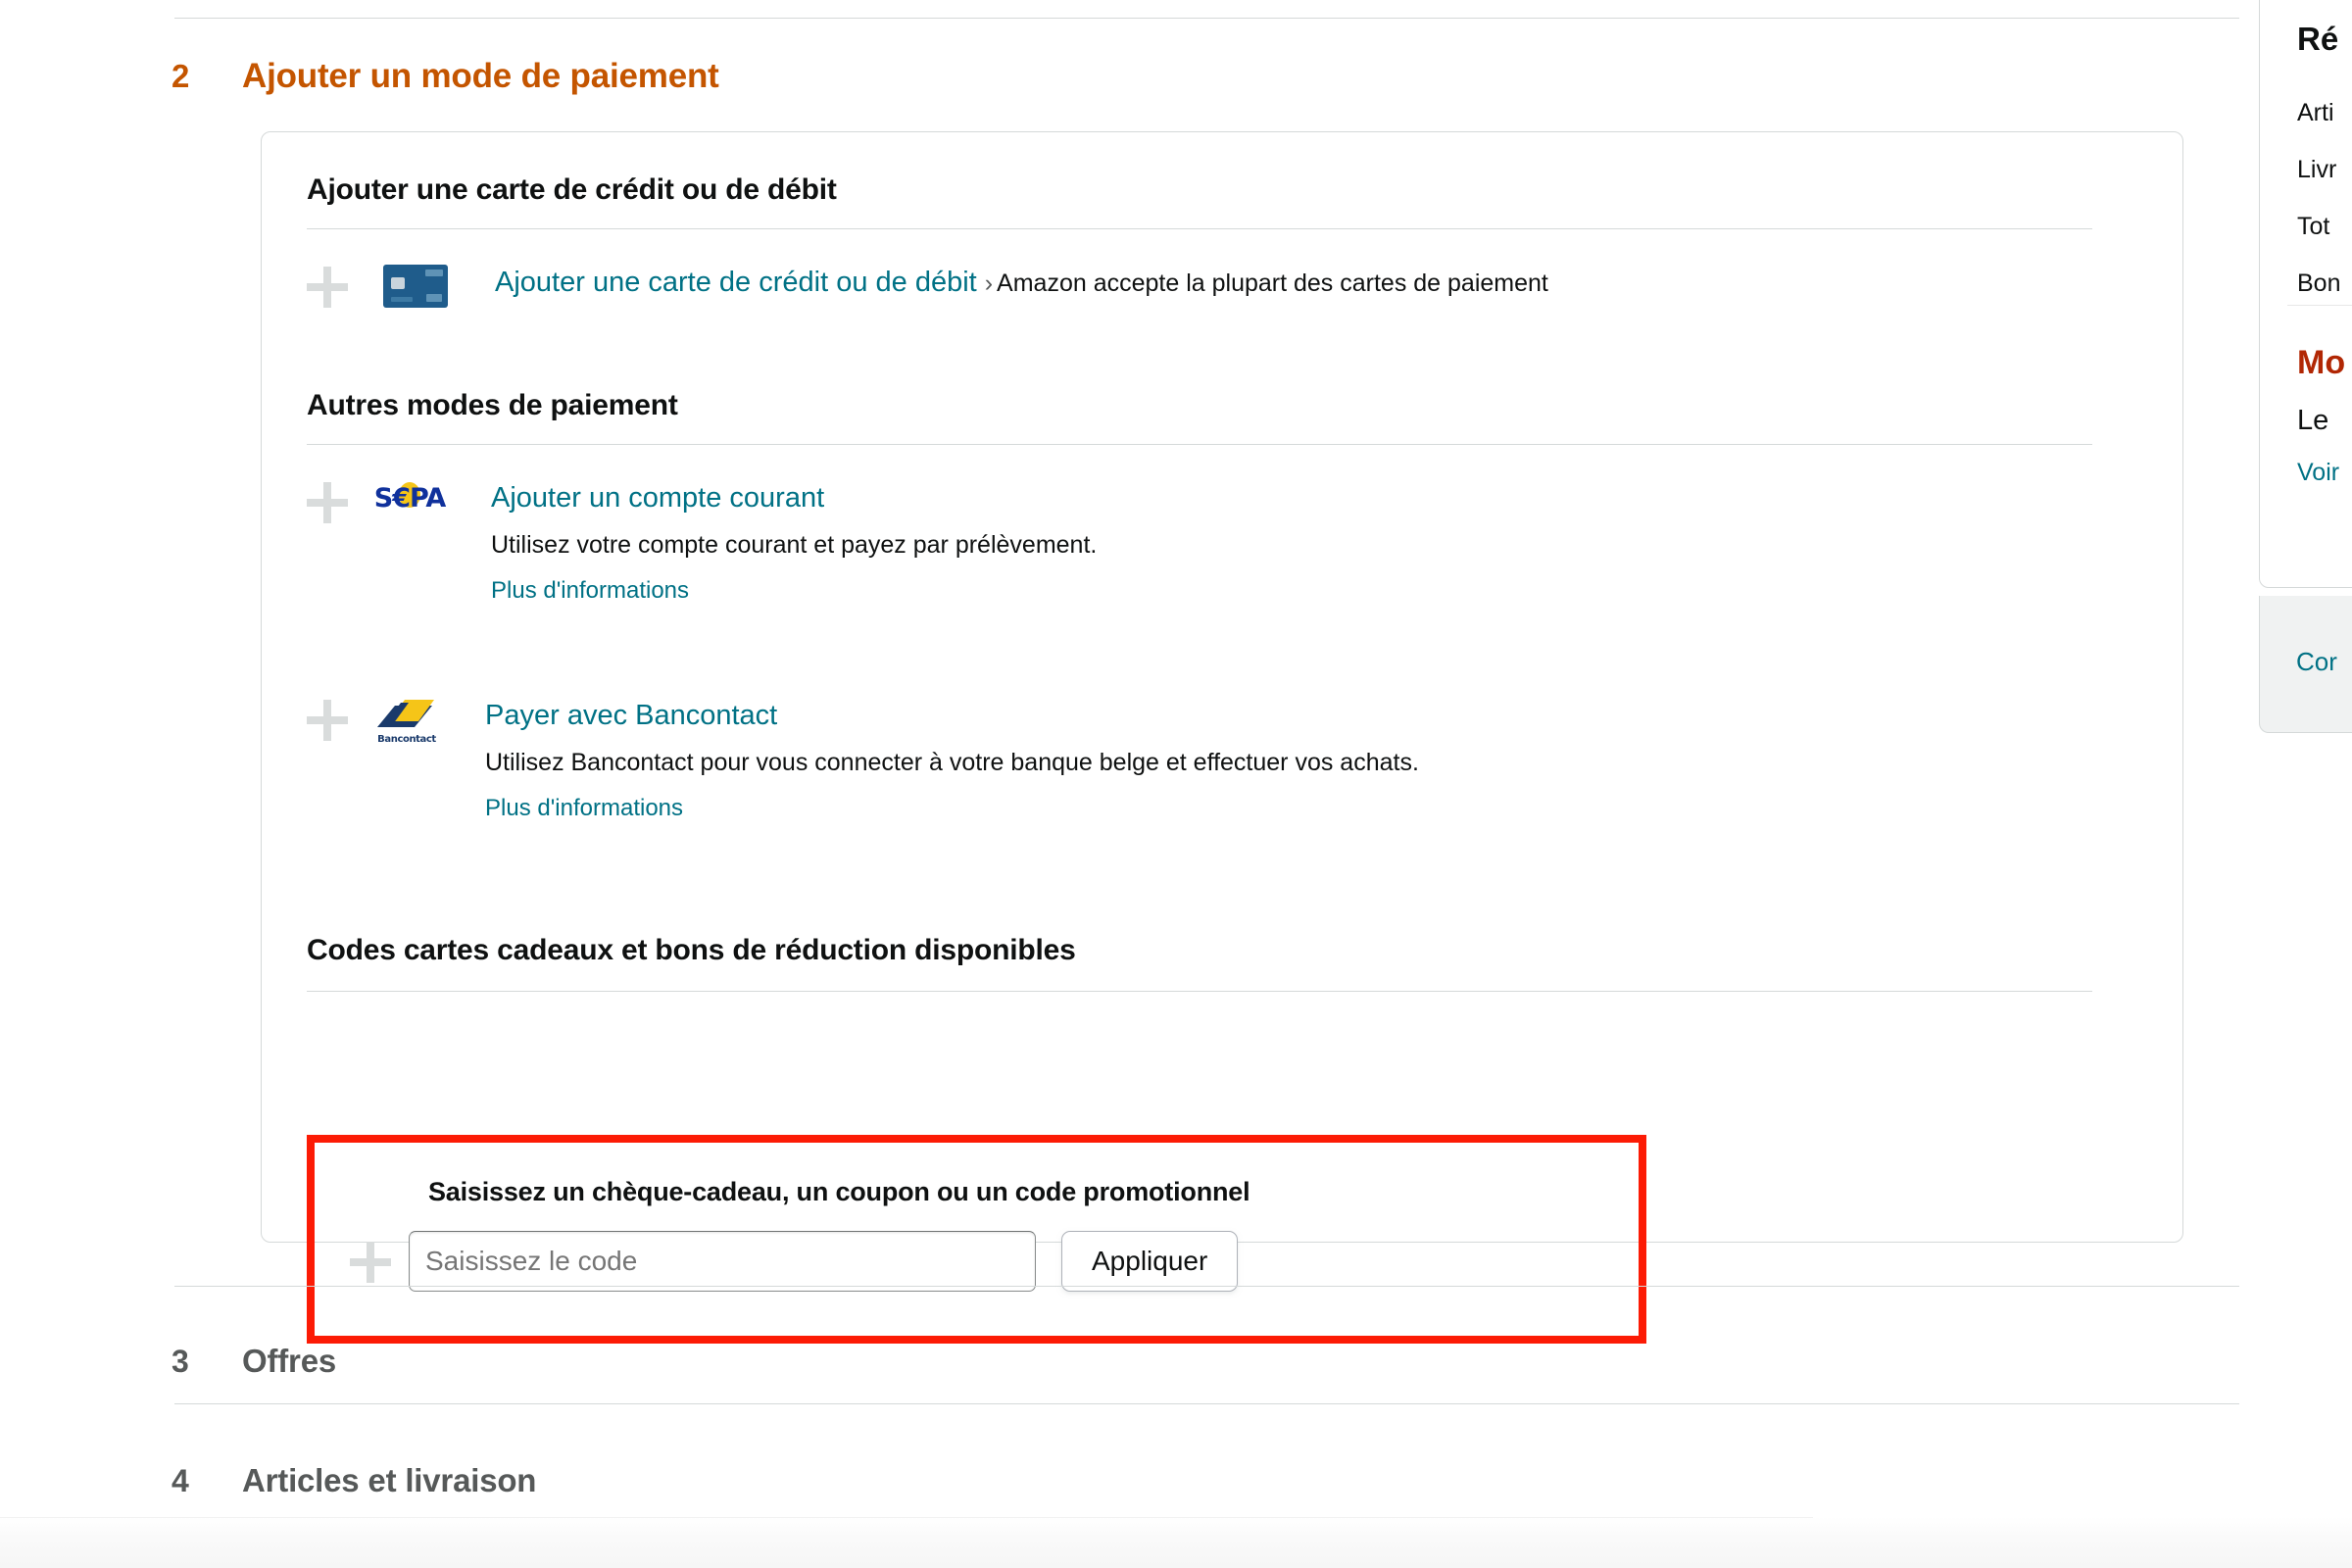 The height and width of the screenshot is (1568, 2352). What do you see at coordinates (989, 283) in the screenshot?
I see `chevron-right-icon: ›` at bounding box center [989, 283].